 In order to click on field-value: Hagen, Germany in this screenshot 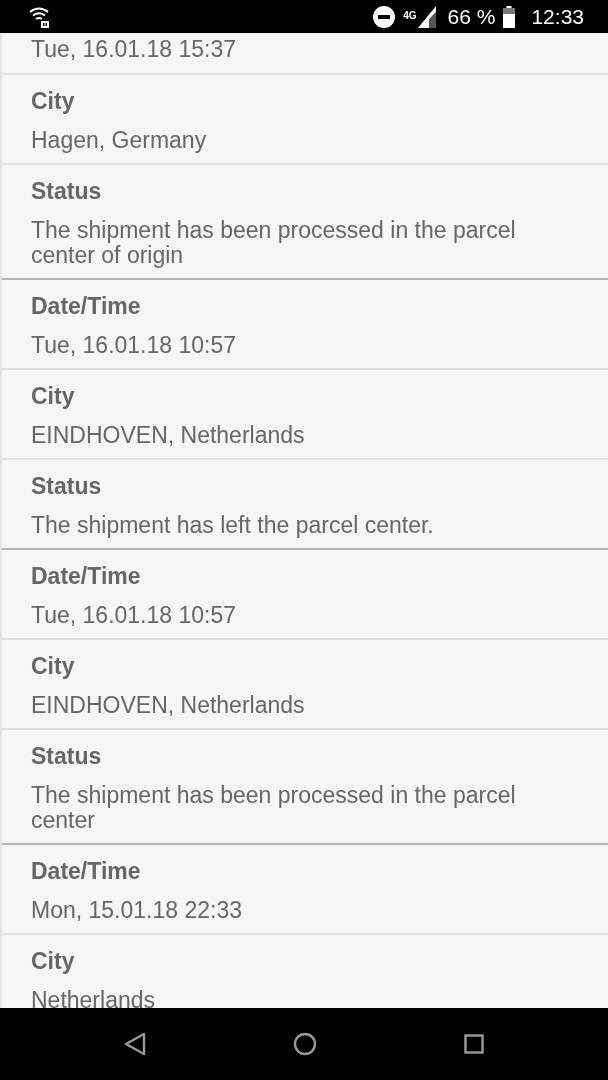, I will do `click(119, 140)`.